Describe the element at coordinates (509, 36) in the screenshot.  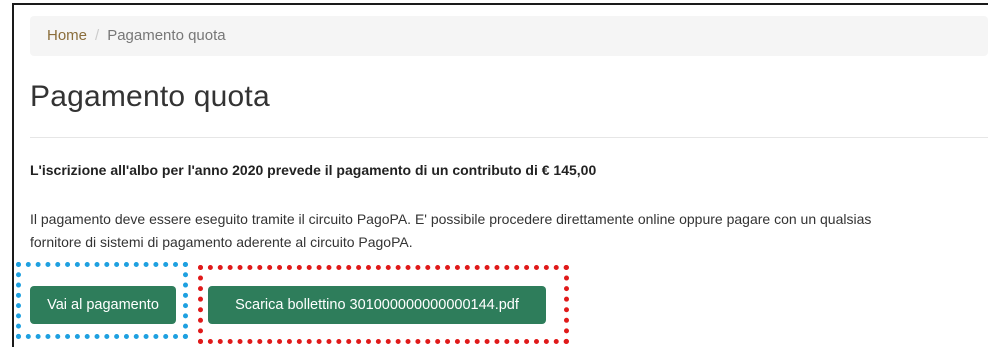
I see `breadcrumb: Home / Pagamento quota` at that location.